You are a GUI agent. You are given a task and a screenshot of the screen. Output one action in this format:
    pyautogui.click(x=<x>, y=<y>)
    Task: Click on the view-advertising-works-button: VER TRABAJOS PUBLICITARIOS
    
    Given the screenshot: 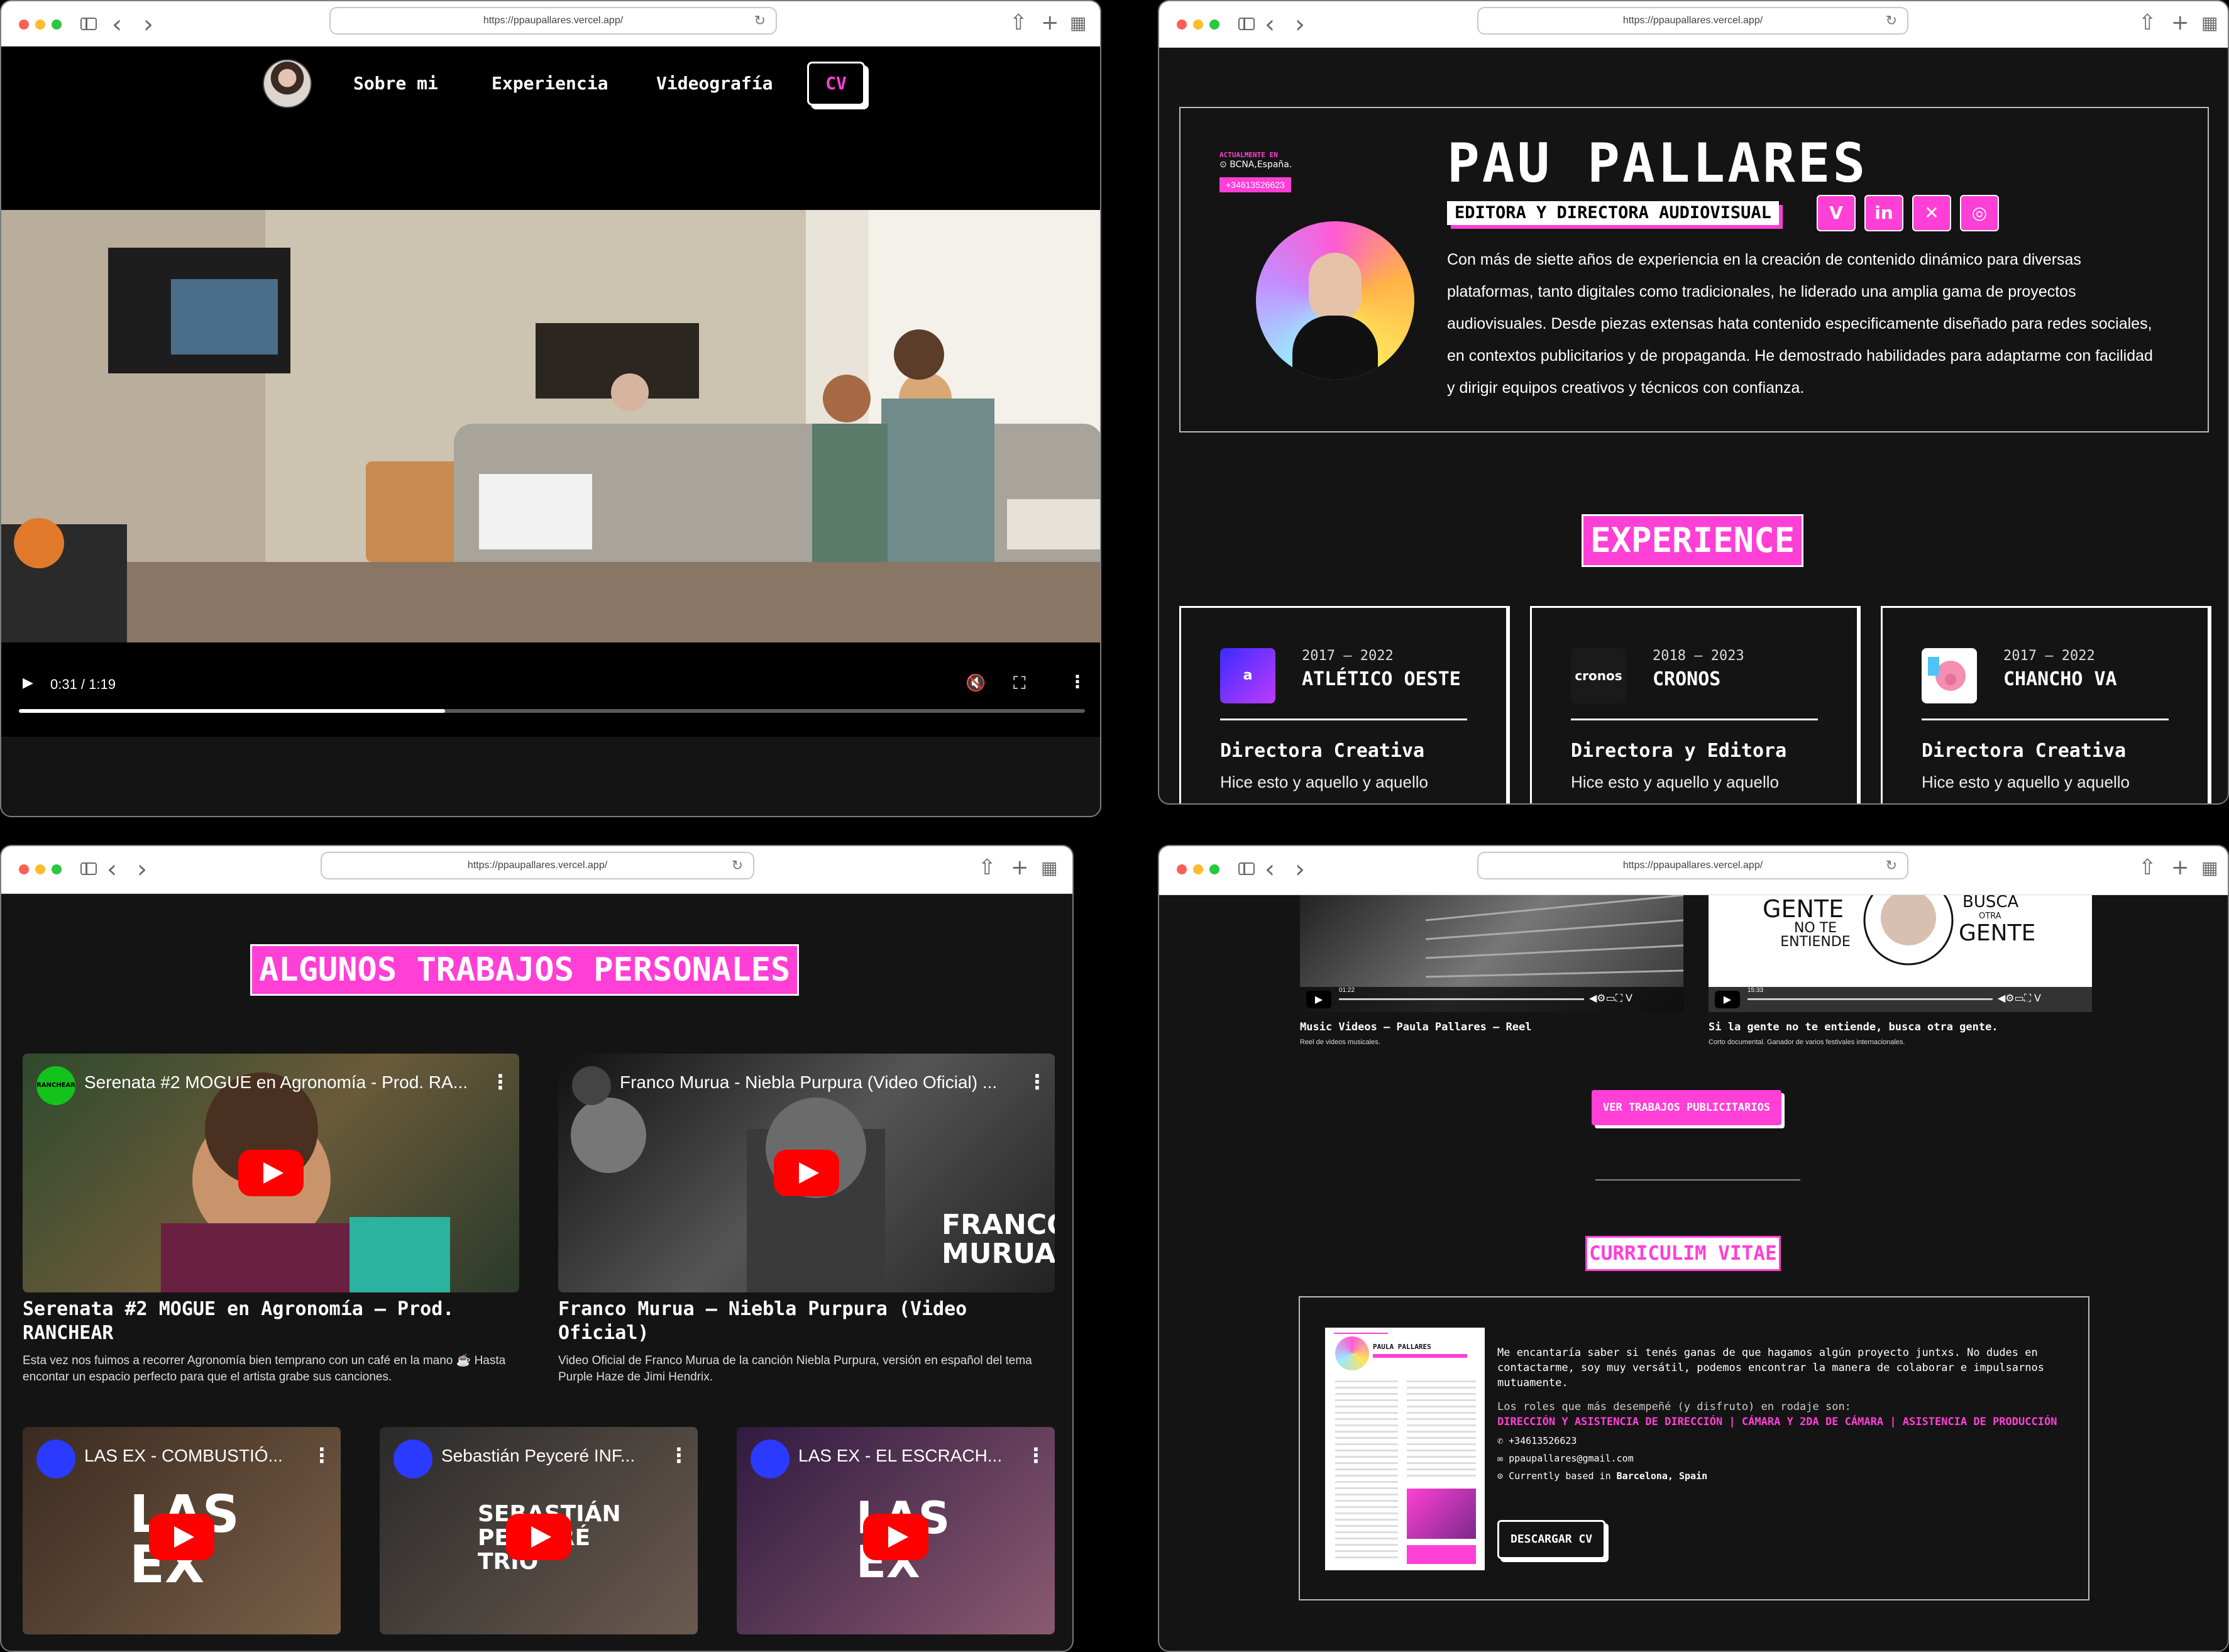 What is the action you would take?
    pyautogui.click(x=1687, y=1107)
    